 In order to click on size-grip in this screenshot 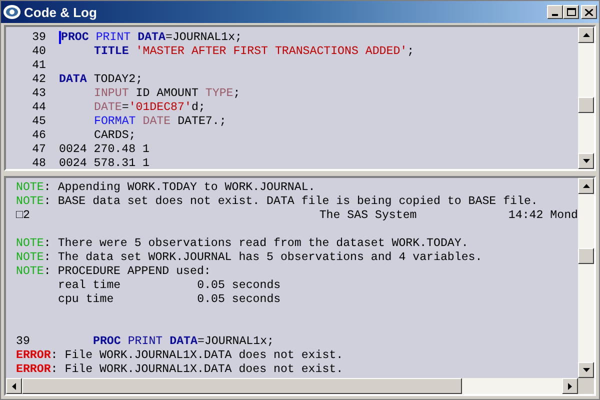, I will do `click(586, 386)`.